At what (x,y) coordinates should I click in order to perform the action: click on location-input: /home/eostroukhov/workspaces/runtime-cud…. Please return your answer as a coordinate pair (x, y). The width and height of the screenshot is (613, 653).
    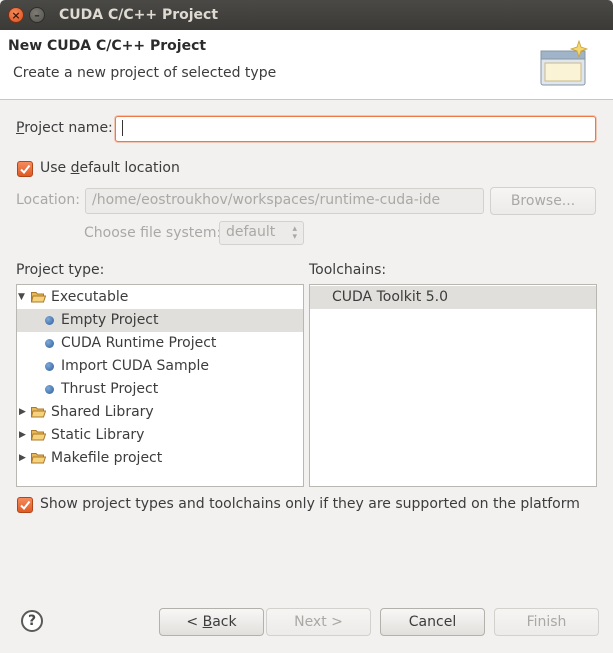
    Looking at the image, I should click on (284, 201).